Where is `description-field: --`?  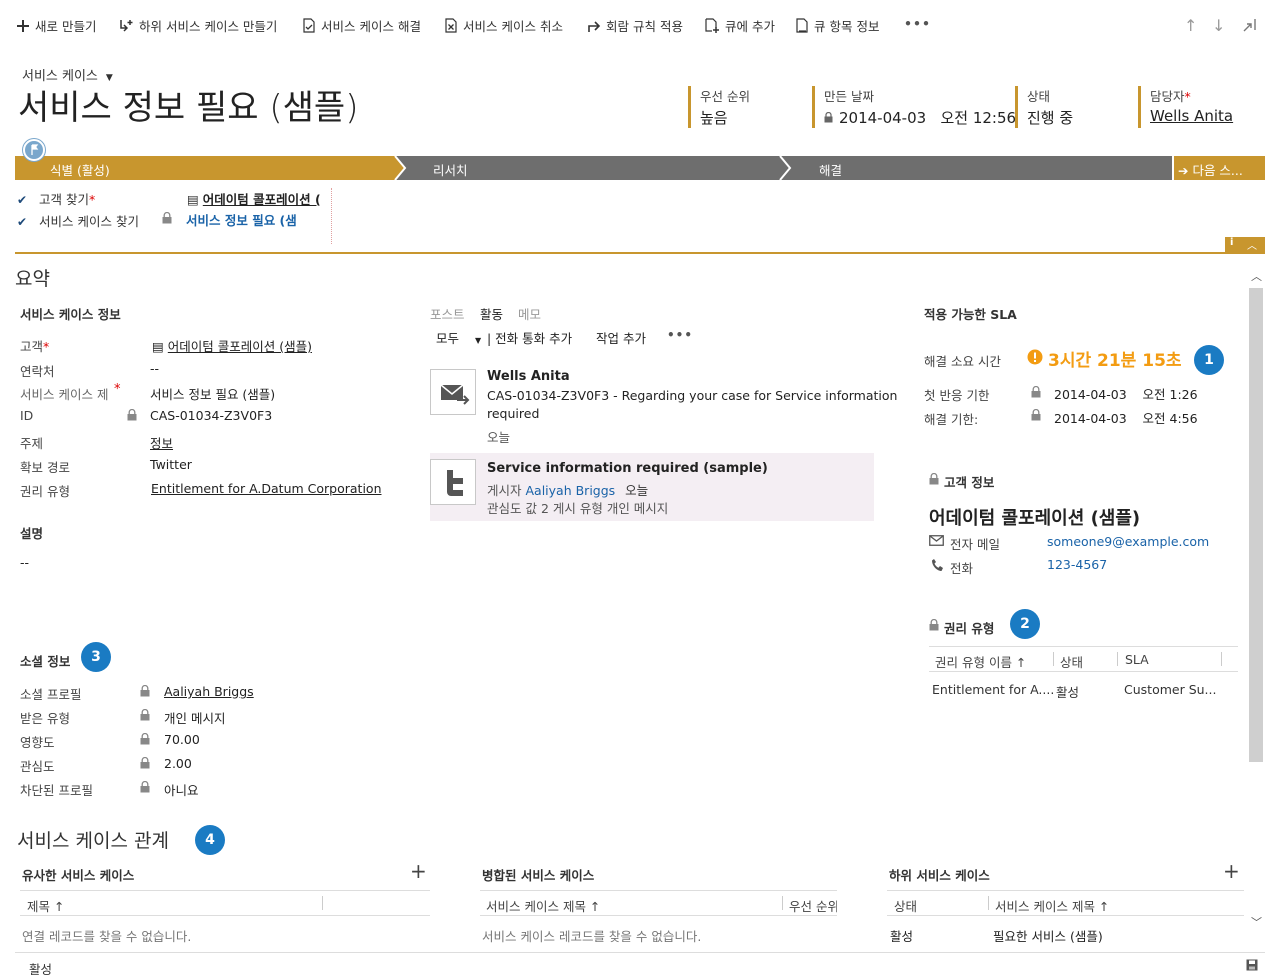
description-field: -- is located at coordinates (24, 562).